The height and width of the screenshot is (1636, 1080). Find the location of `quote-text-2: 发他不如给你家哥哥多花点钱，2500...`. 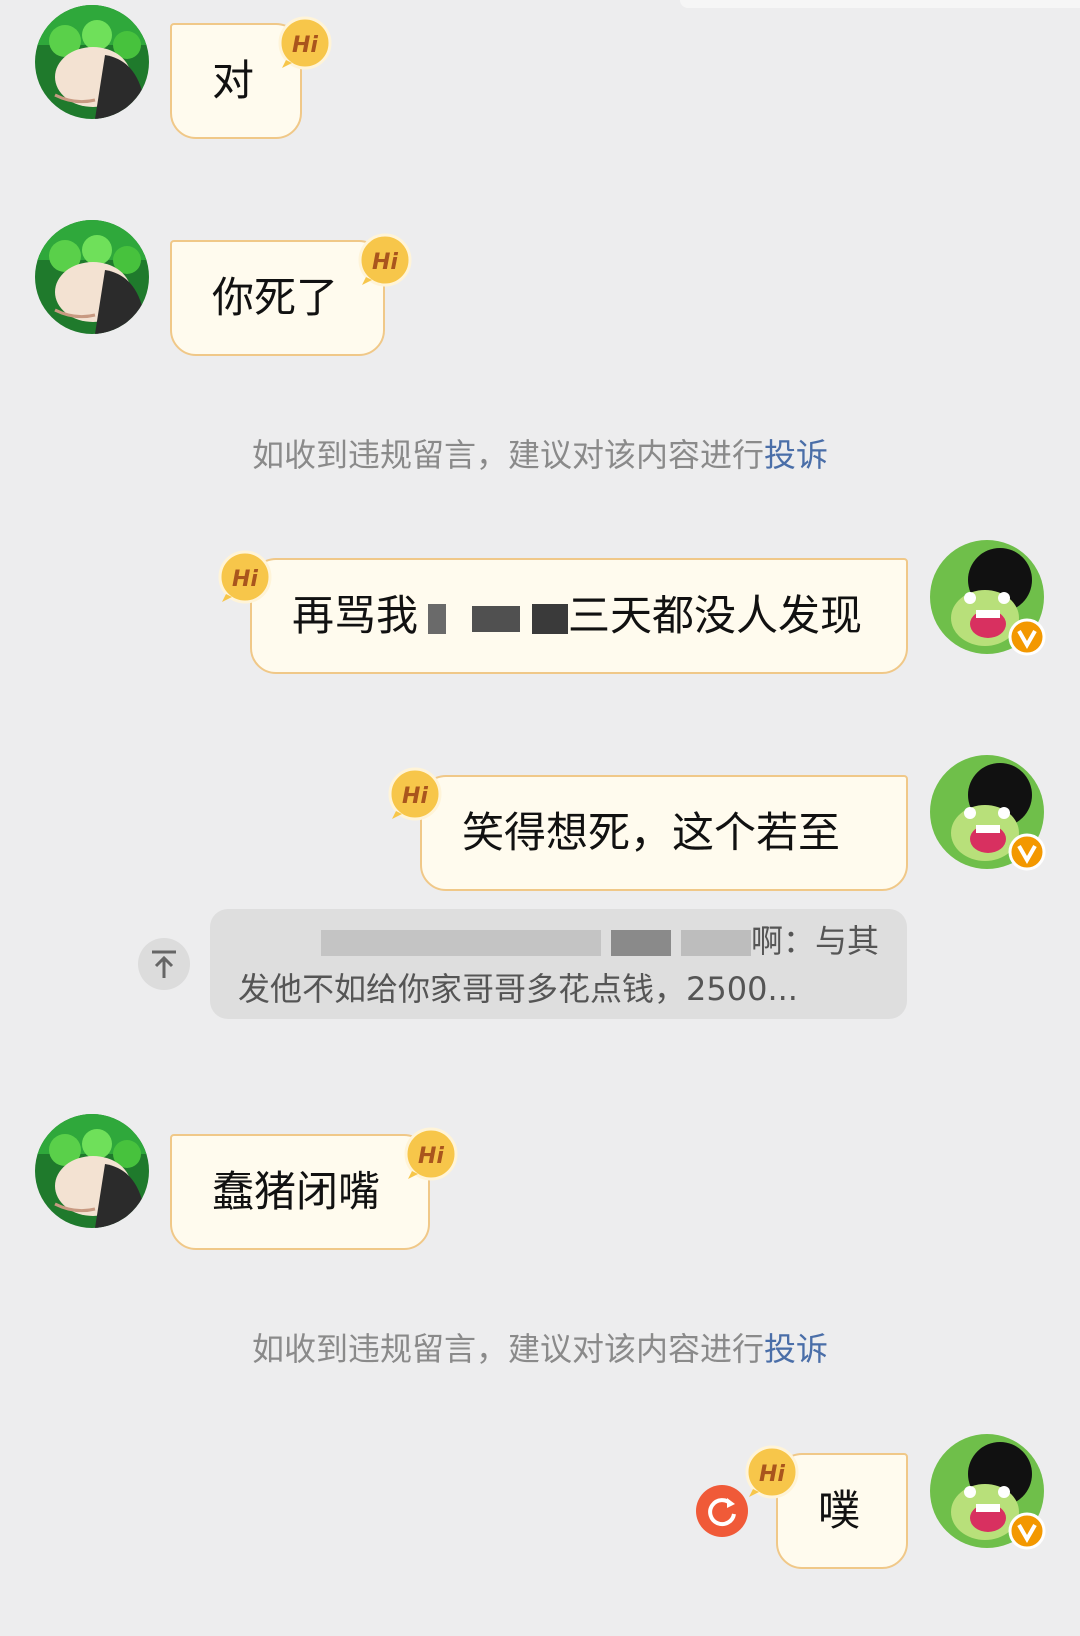

quote-text-2: 发他不如给你家哥哥多花点钱，2500... is located at coordinates (518, 989).